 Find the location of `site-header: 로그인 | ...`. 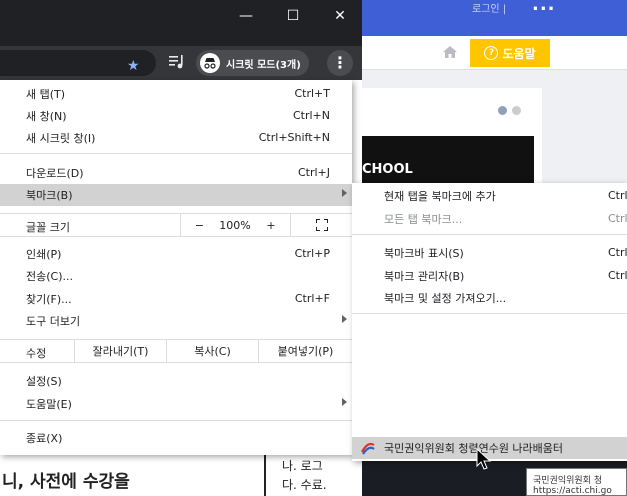

site-header: 로그인 | ... is located at coordinates (494, 18).